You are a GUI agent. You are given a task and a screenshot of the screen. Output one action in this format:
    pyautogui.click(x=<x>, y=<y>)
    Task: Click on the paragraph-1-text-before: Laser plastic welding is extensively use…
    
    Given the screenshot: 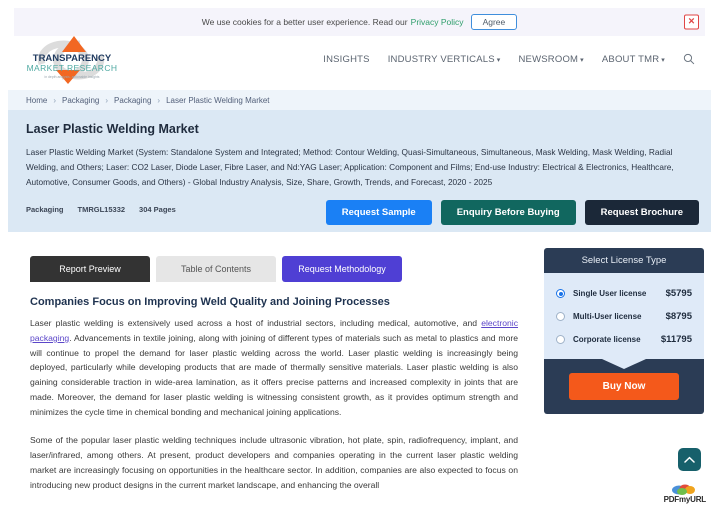 What is the action you would take?
    pyautogui.click(x=256, y=323)
    